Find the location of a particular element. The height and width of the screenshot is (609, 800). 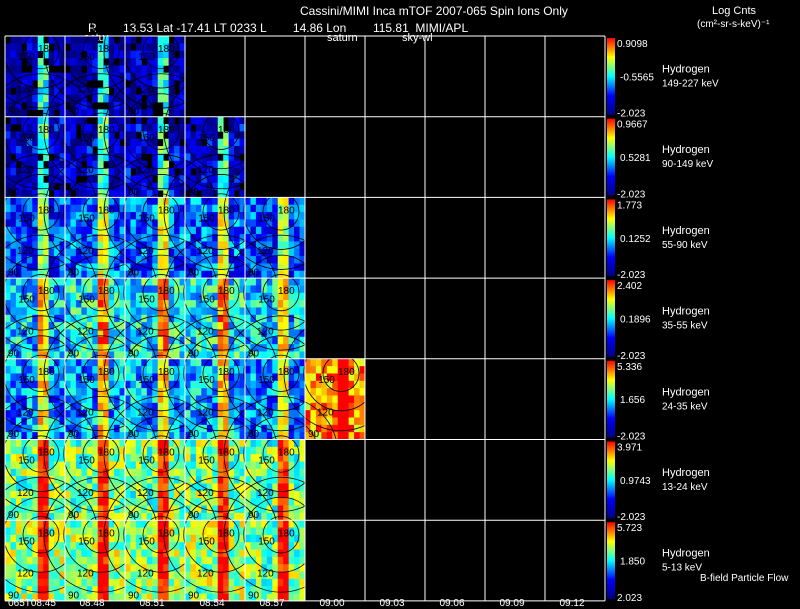

contour-label: 180 is located at coordinates (46, 211).